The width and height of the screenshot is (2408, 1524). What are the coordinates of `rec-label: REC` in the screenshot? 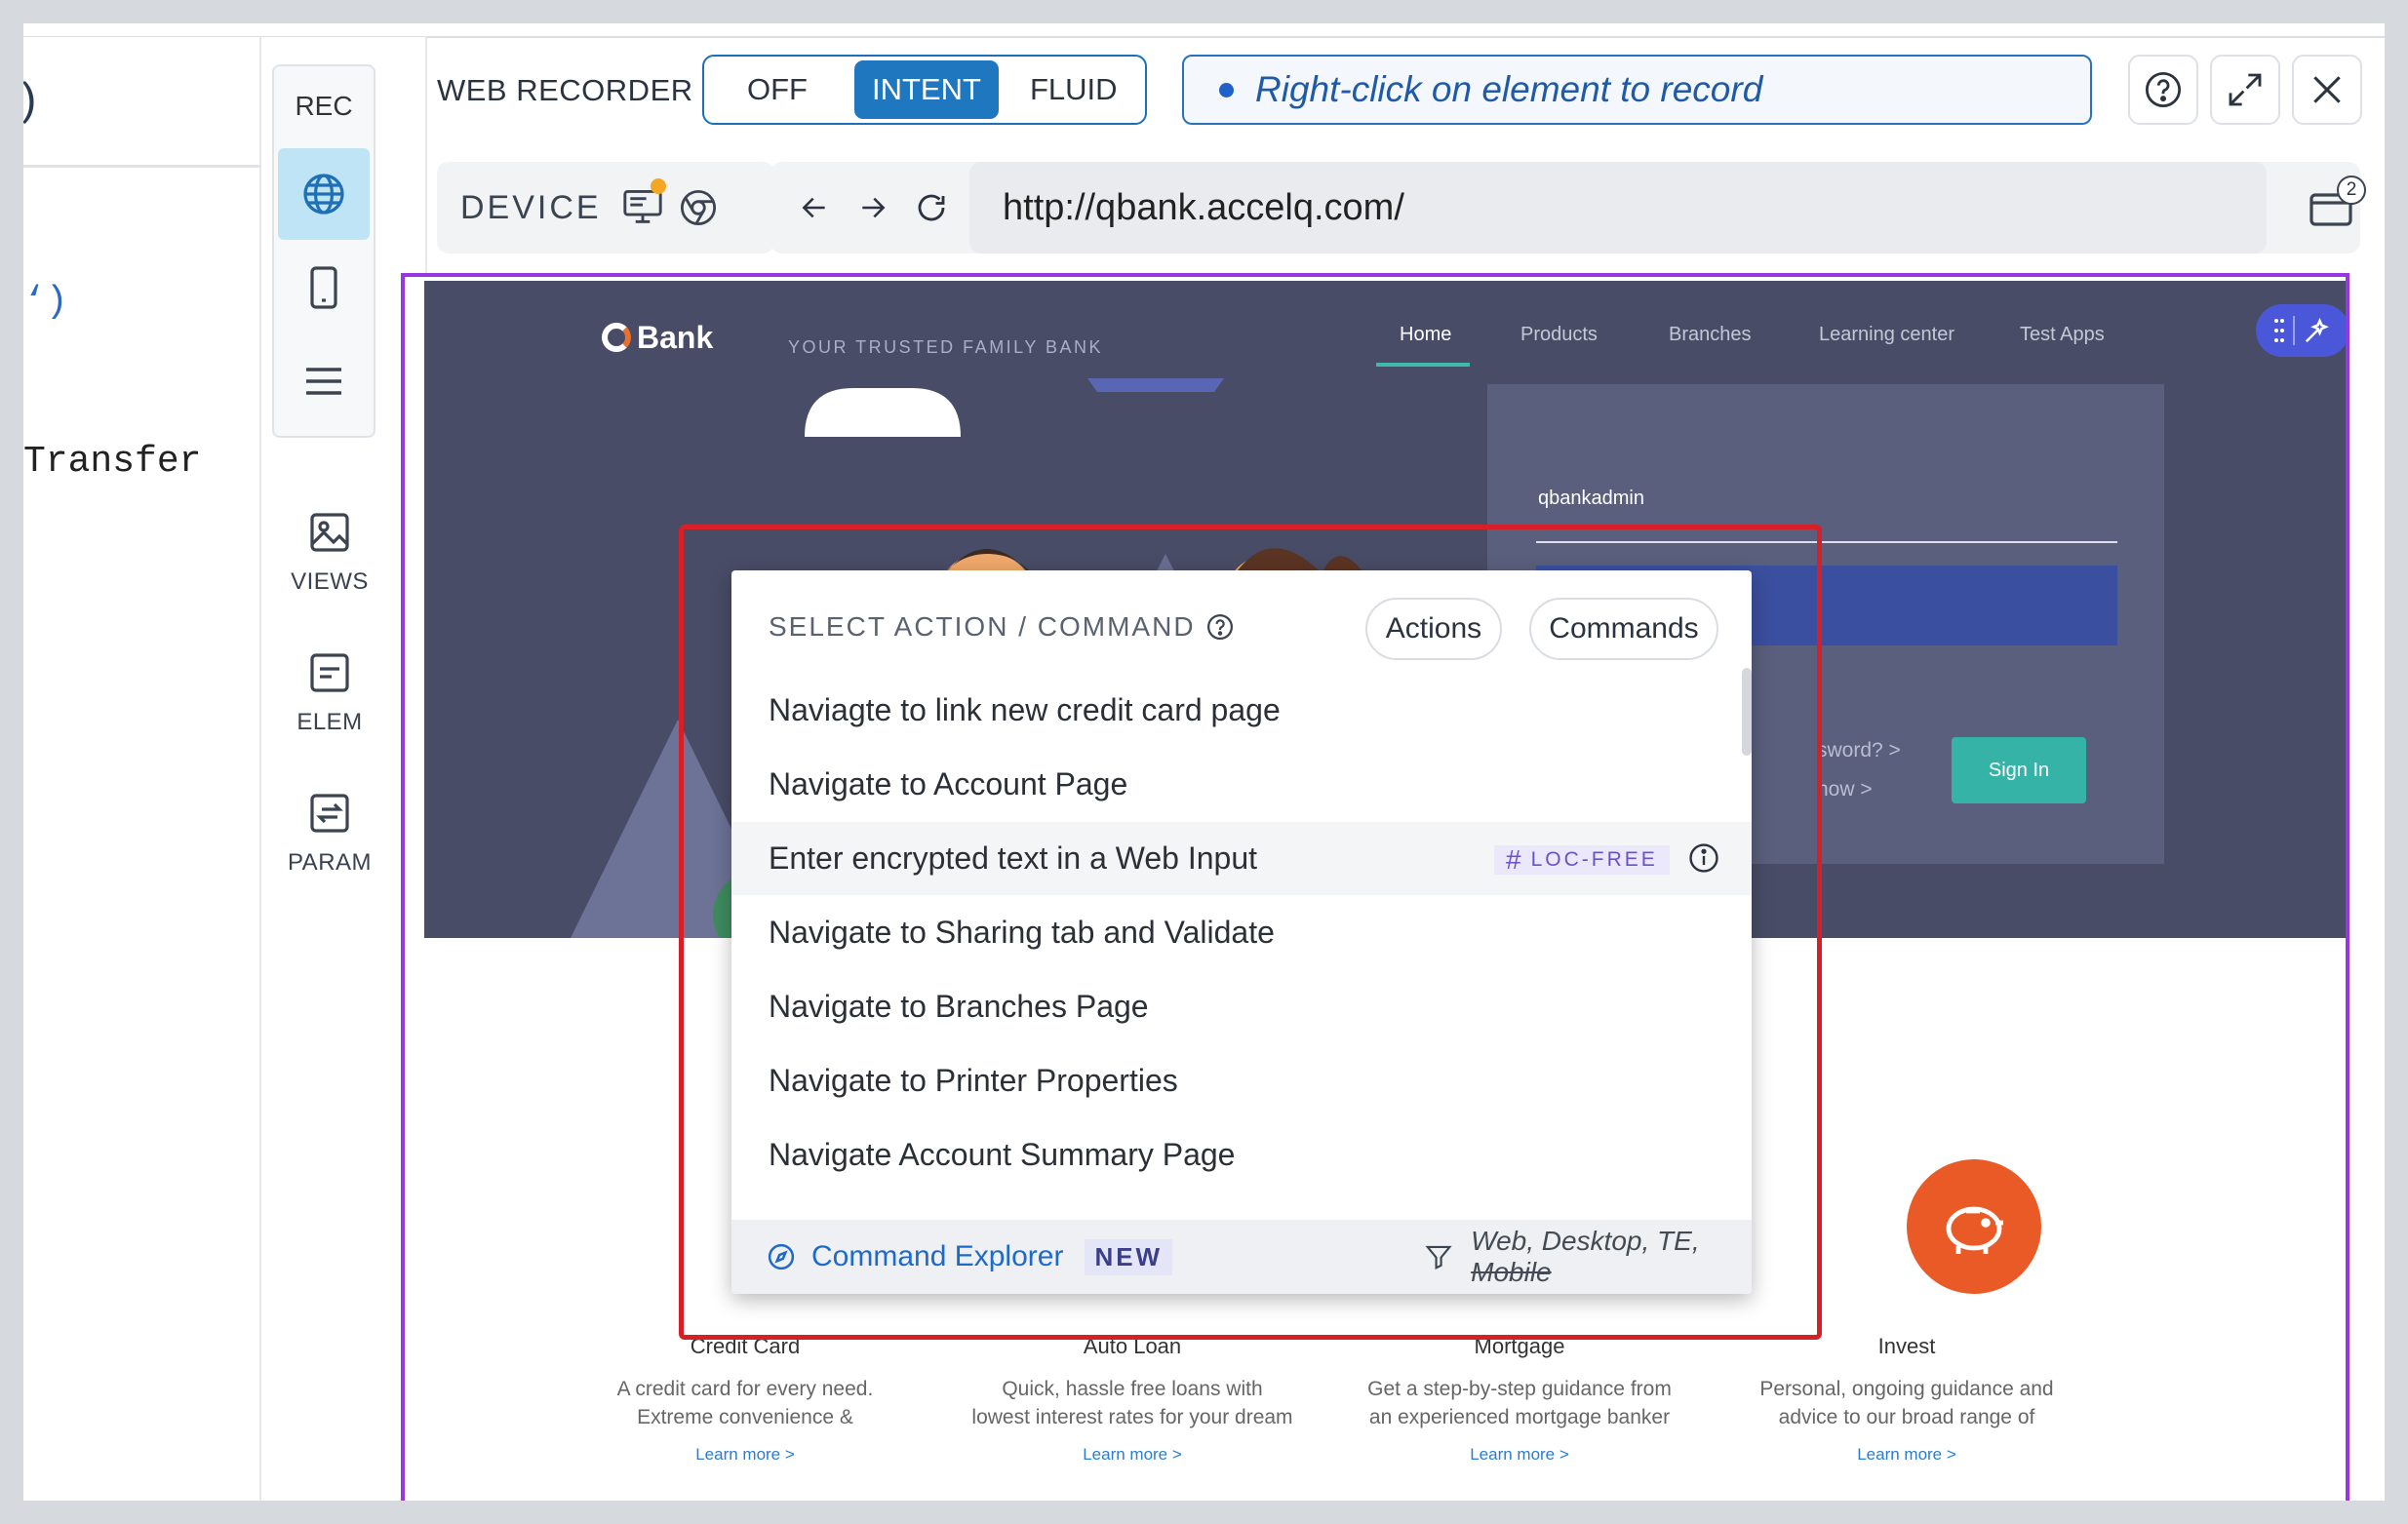 It's located at (324, 106).